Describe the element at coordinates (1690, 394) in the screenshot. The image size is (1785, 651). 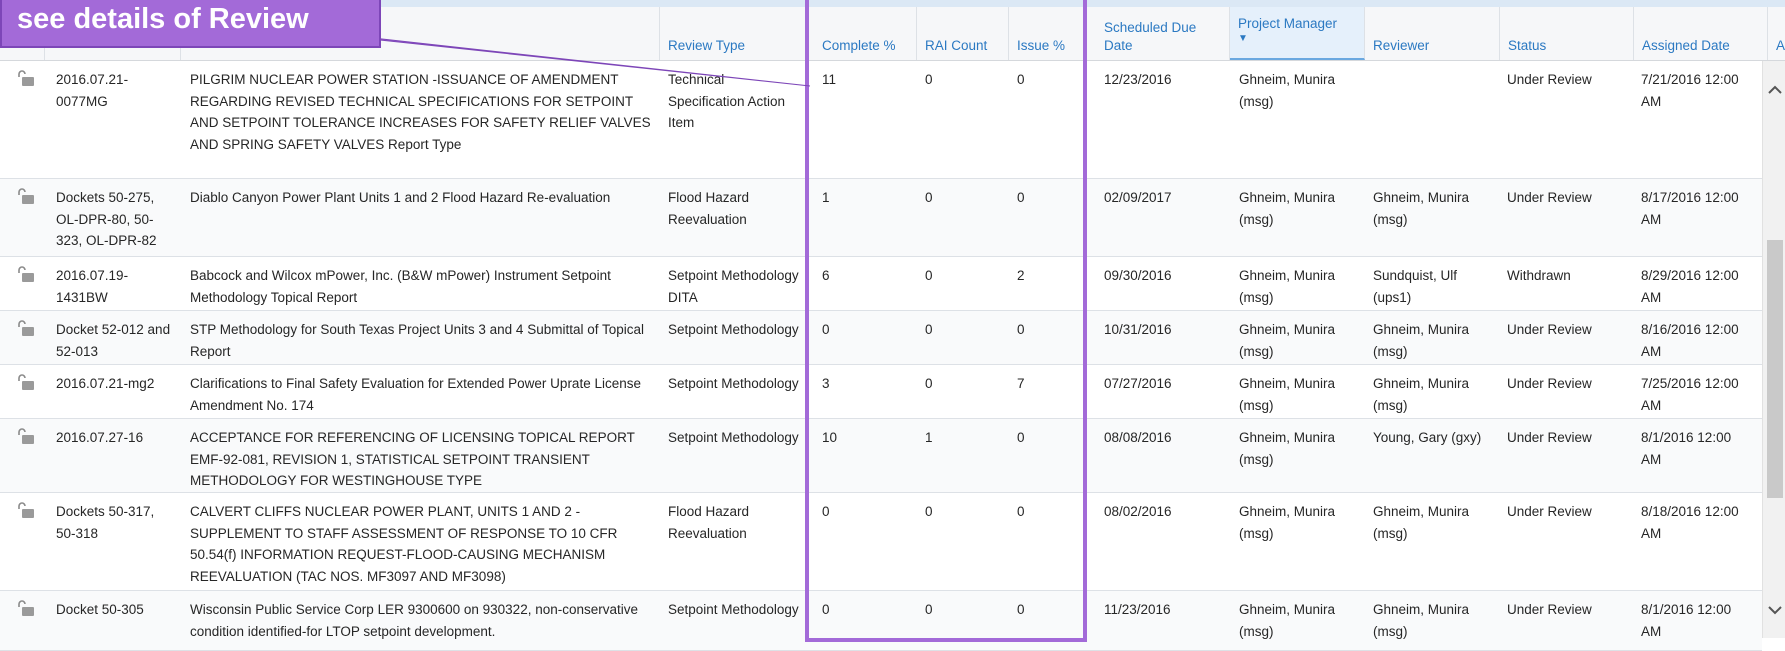
I see `cell-assigned-date: 7/25/2016 12:00 AM` at that location.